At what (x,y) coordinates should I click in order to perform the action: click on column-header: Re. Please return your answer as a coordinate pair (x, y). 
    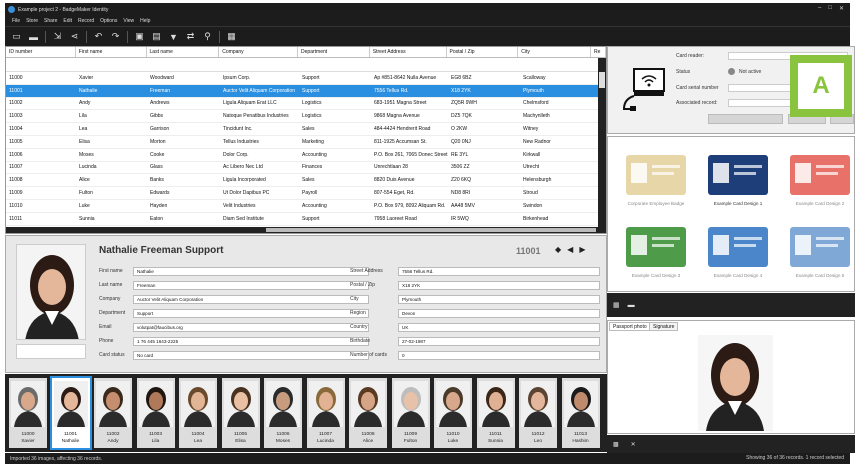
    Looking at the image, I should click on (598, 52).